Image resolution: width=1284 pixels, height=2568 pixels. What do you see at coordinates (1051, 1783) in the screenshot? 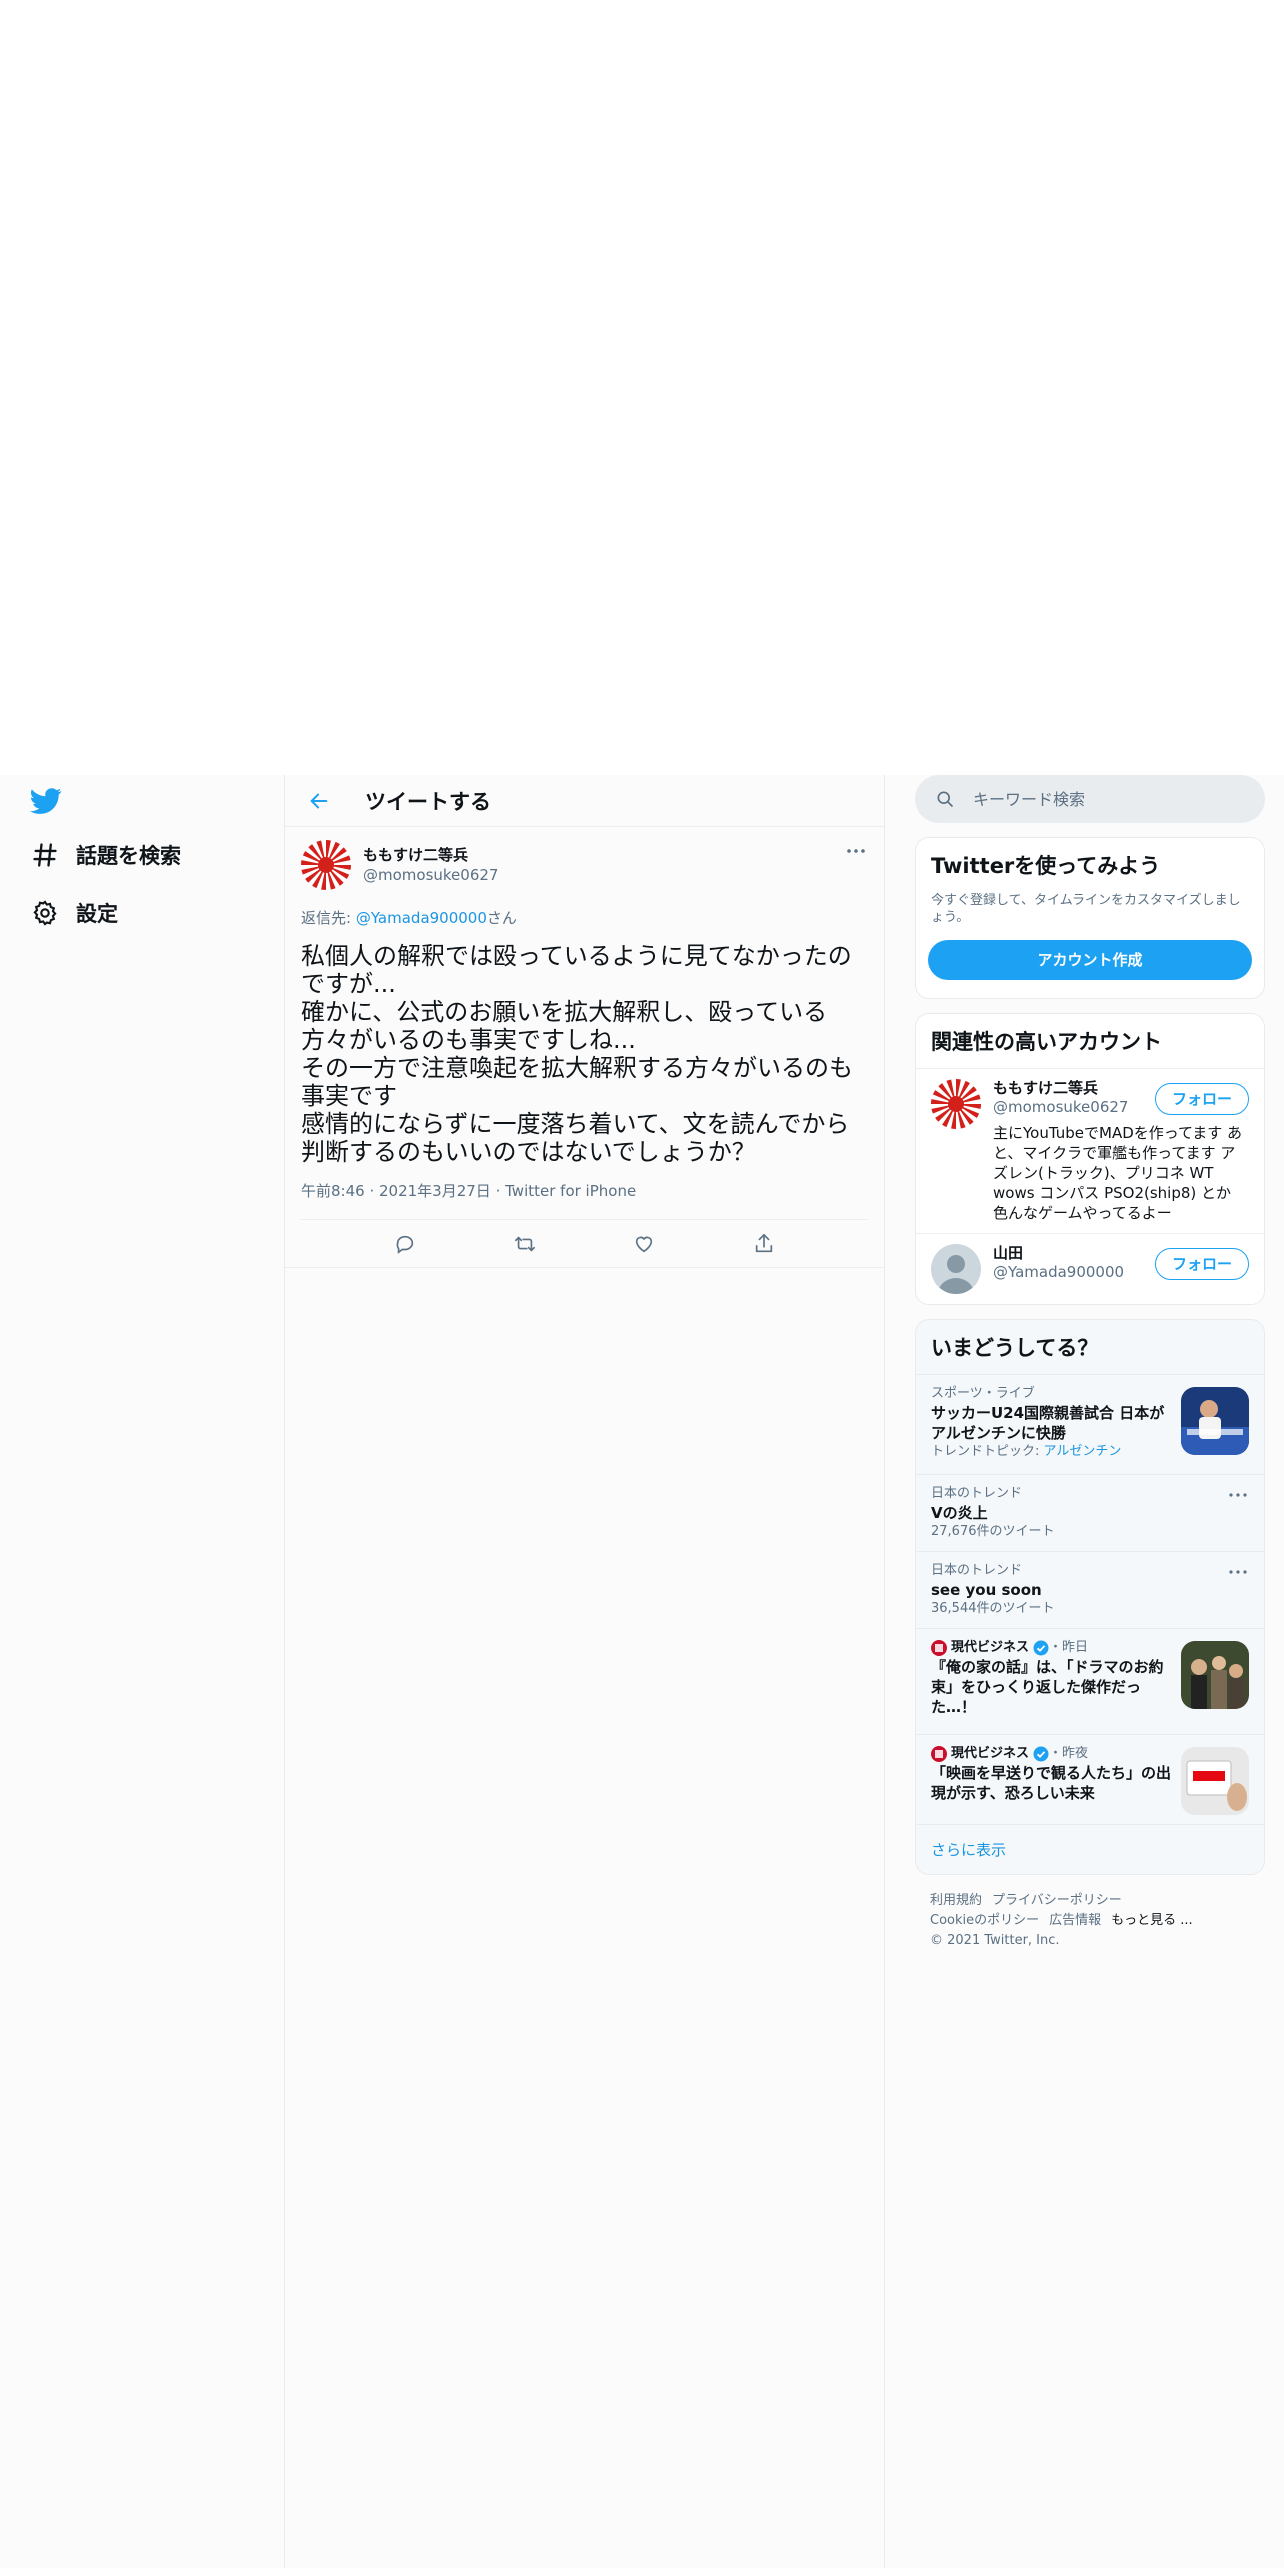
I see `news-title: 「映画を早送りで観る人たち」の出現が示す、恐ろしい未来` at bounding box center [1051, 1783].